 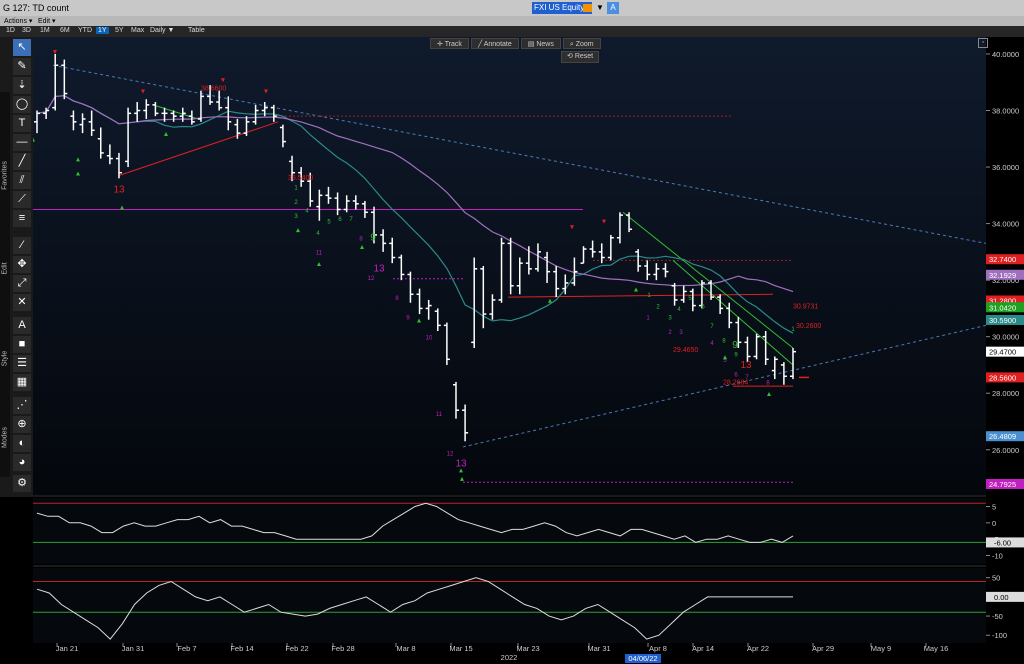 What do you see at coordinates (45, 30) in the screenshot?
I see `range-1m: 1M` at bounding box center [45, 30].